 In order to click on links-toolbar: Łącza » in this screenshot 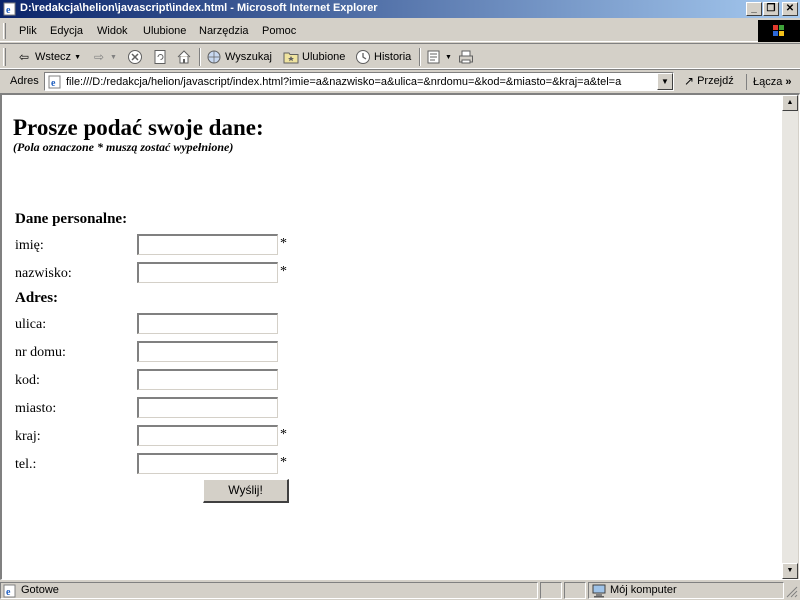, I will do `click(768, 82)`.